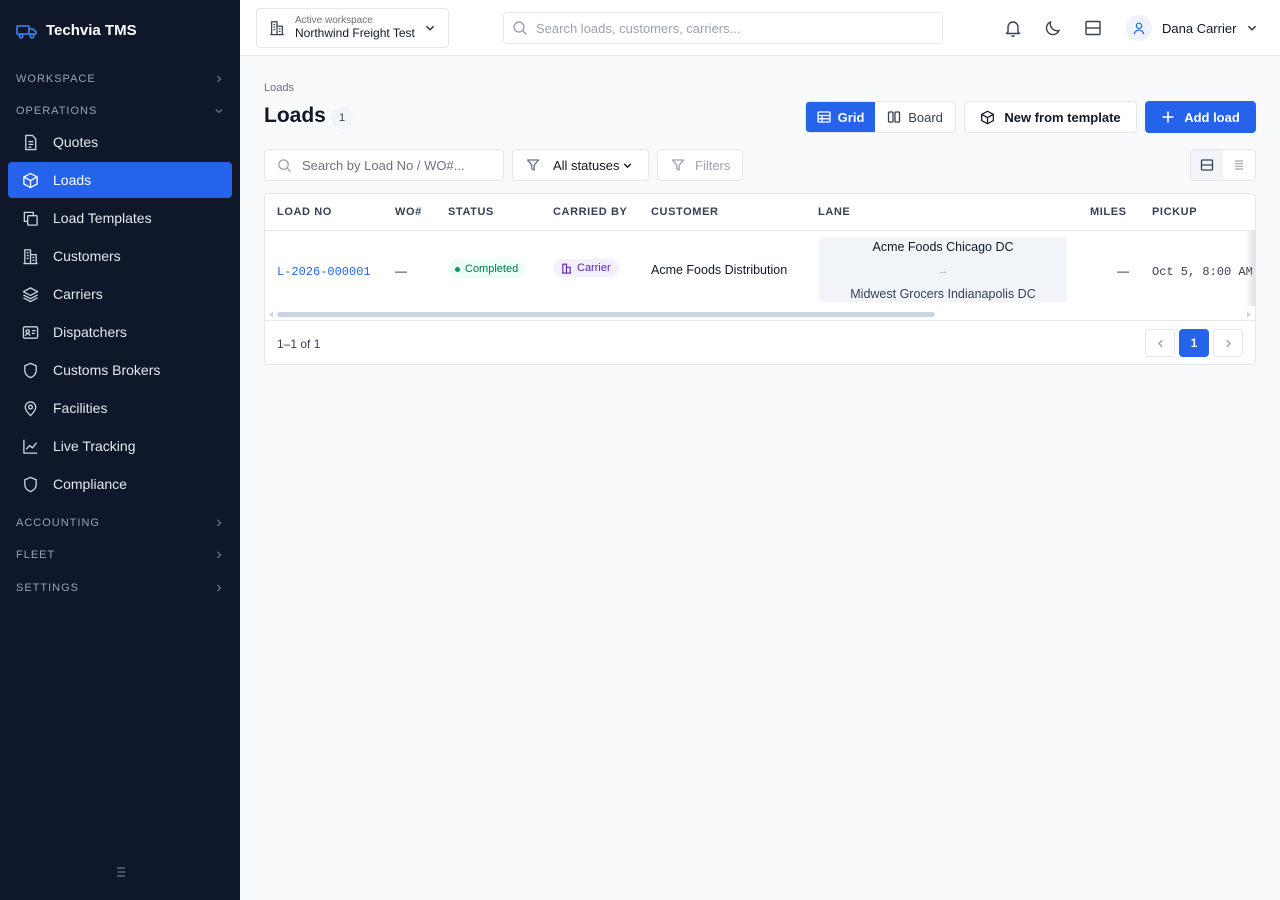  I want to click on sidebar-item-customs-brokers: Customs Brokers, so click(120, 370).